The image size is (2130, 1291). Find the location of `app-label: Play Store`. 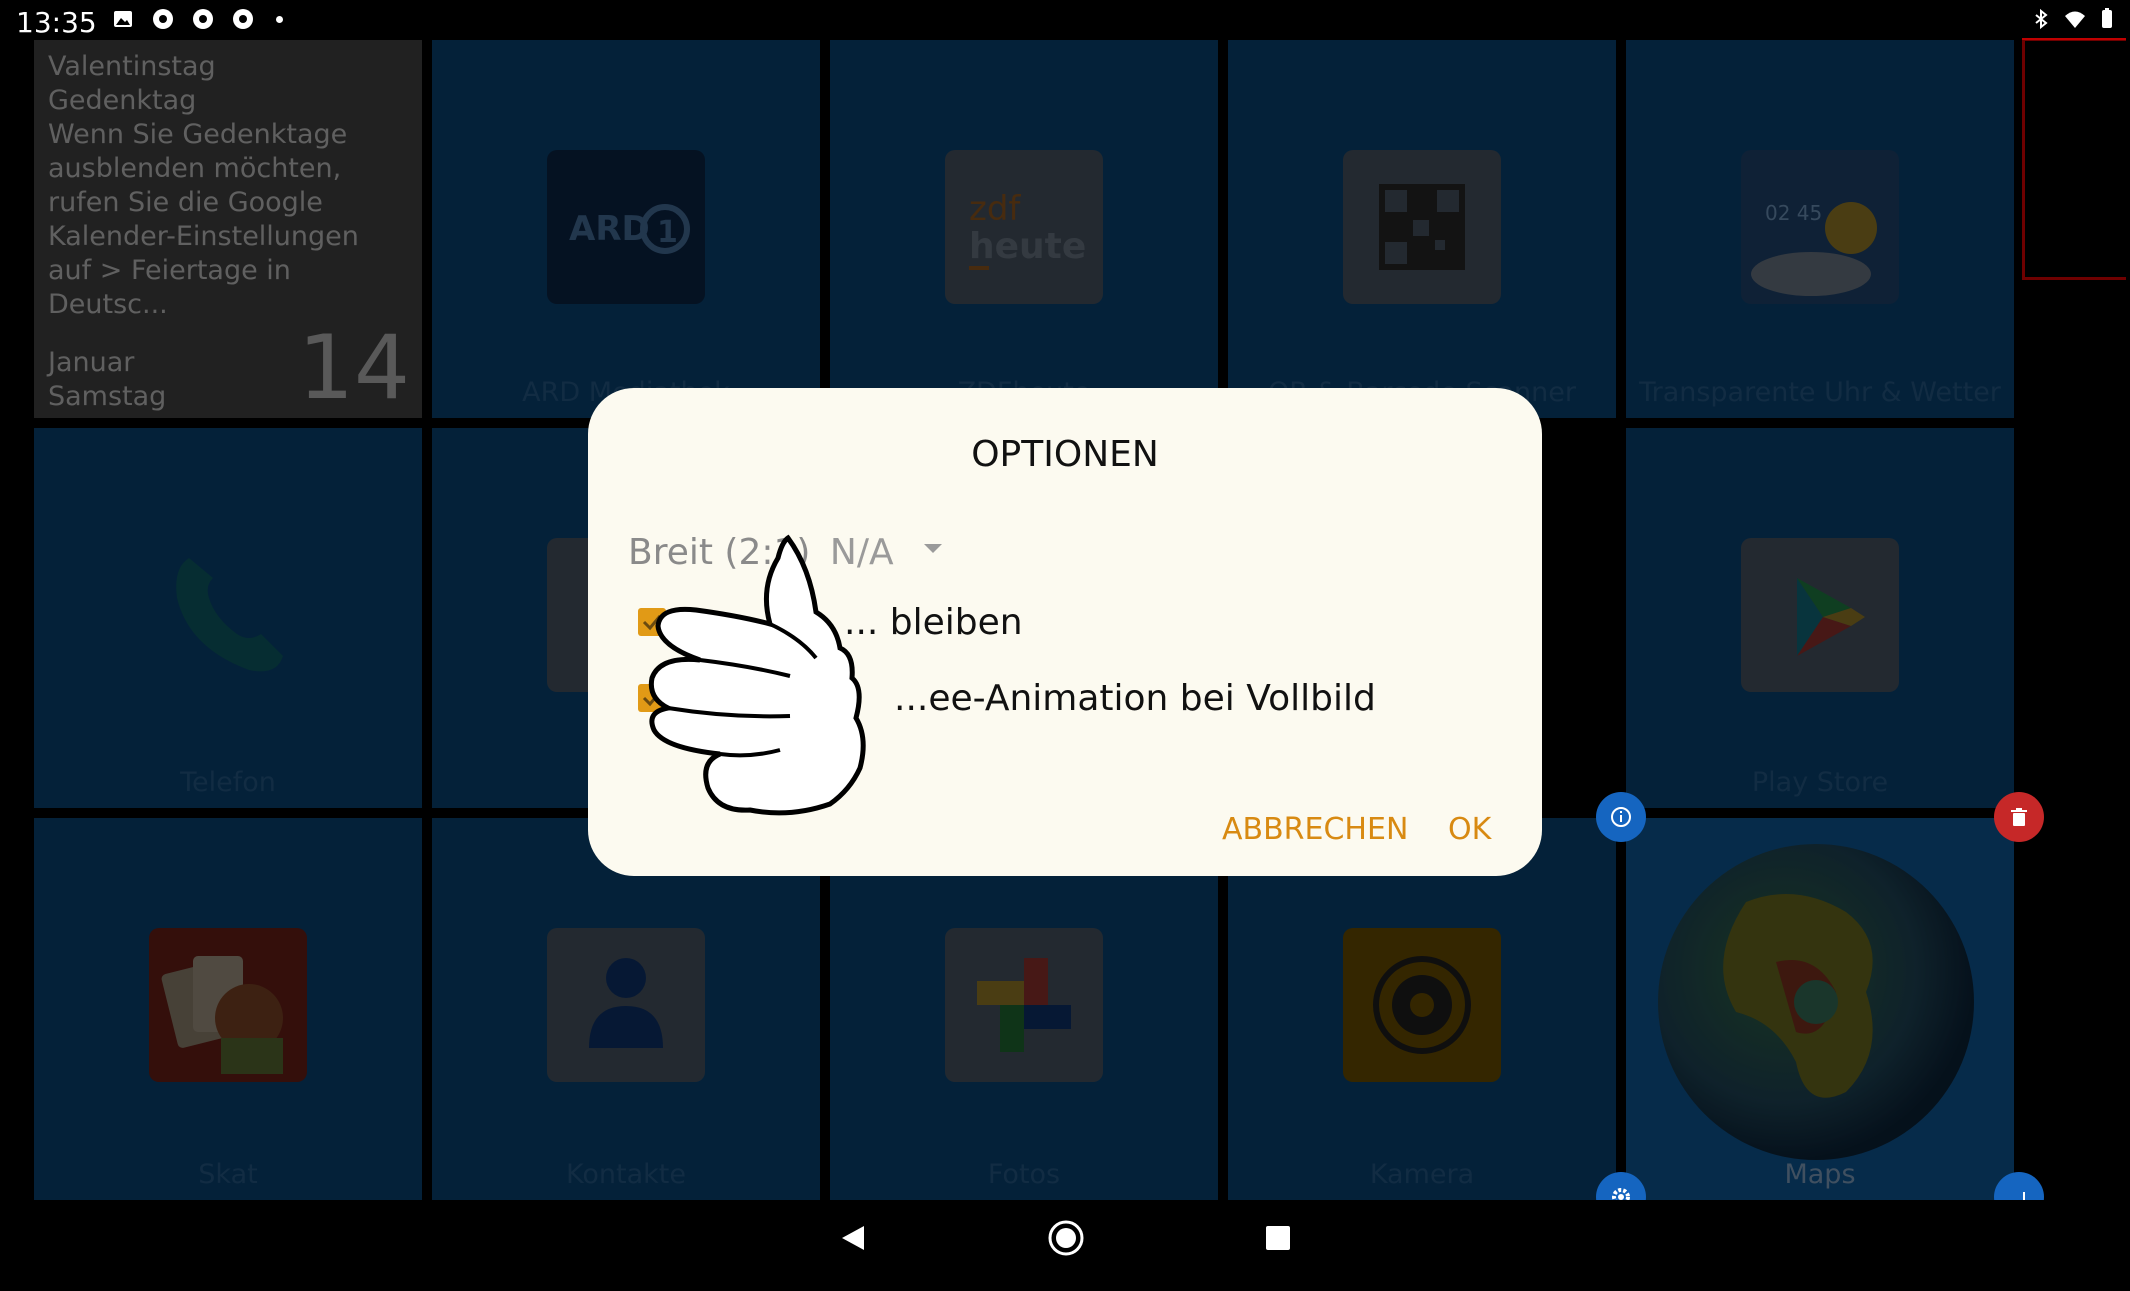

app-label: Play Store is located at coordinates (1820, 782).